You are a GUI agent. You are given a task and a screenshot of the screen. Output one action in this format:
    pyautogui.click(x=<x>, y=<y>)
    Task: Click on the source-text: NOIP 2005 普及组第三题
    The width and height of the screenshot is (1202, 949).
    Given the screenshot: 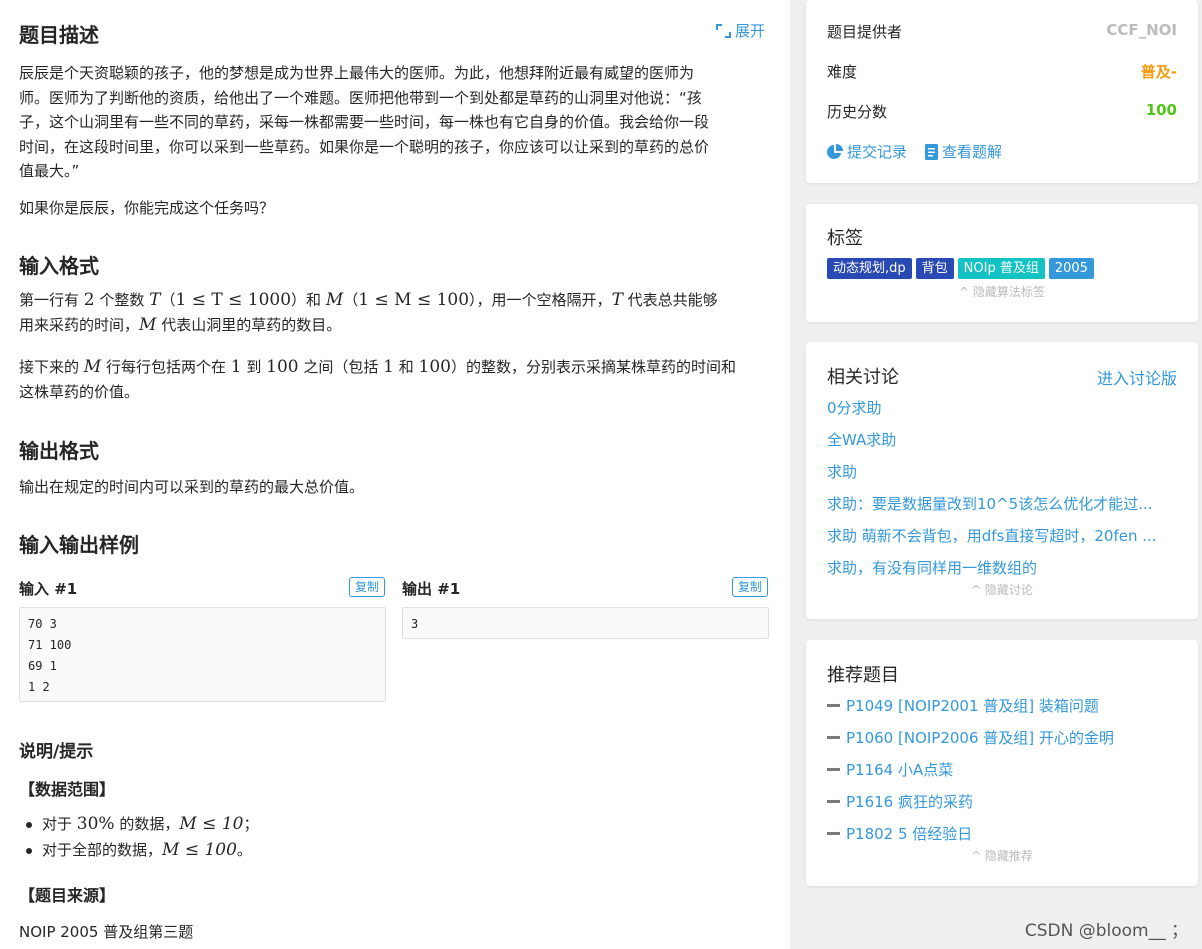 What is the action you would take?
    pyautogui.click(x=106, y=932)
    